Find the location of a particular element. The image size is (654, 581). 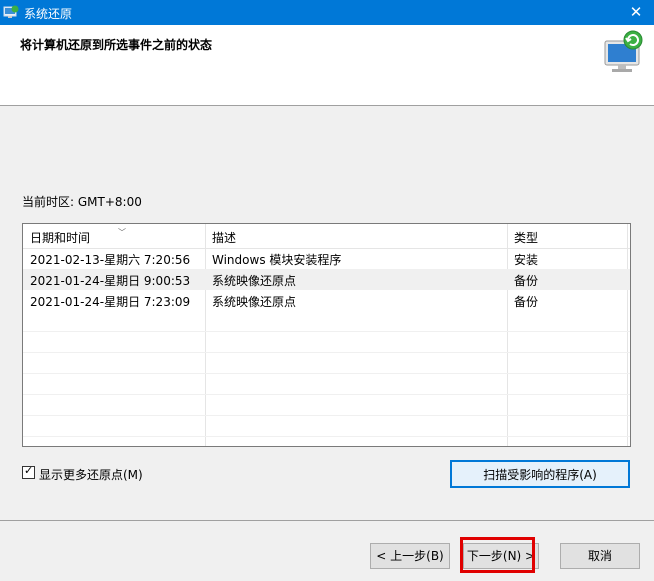

cancel-button: 取消 is located at coordinates (600, 556).